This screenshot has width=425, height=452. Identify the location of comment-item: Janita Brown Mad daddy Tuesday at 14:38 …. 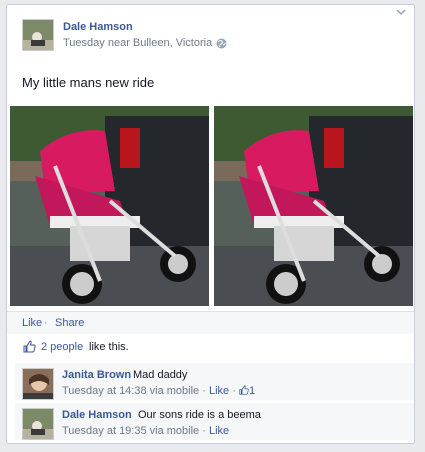
(214, 381).